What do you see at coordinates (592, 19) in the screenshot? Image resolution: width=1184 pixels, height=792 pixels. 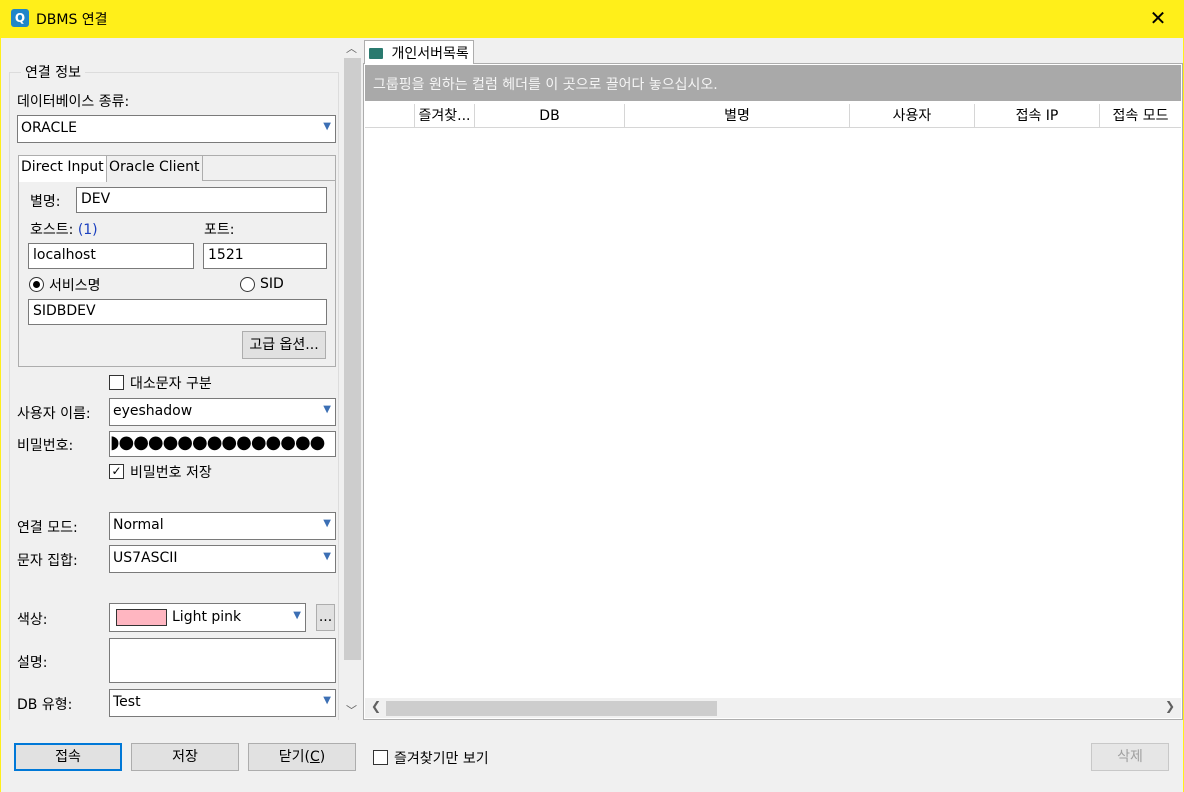 I see `title-bar: Q DBMS 연결 ✕` at bounding box center [592, 19].